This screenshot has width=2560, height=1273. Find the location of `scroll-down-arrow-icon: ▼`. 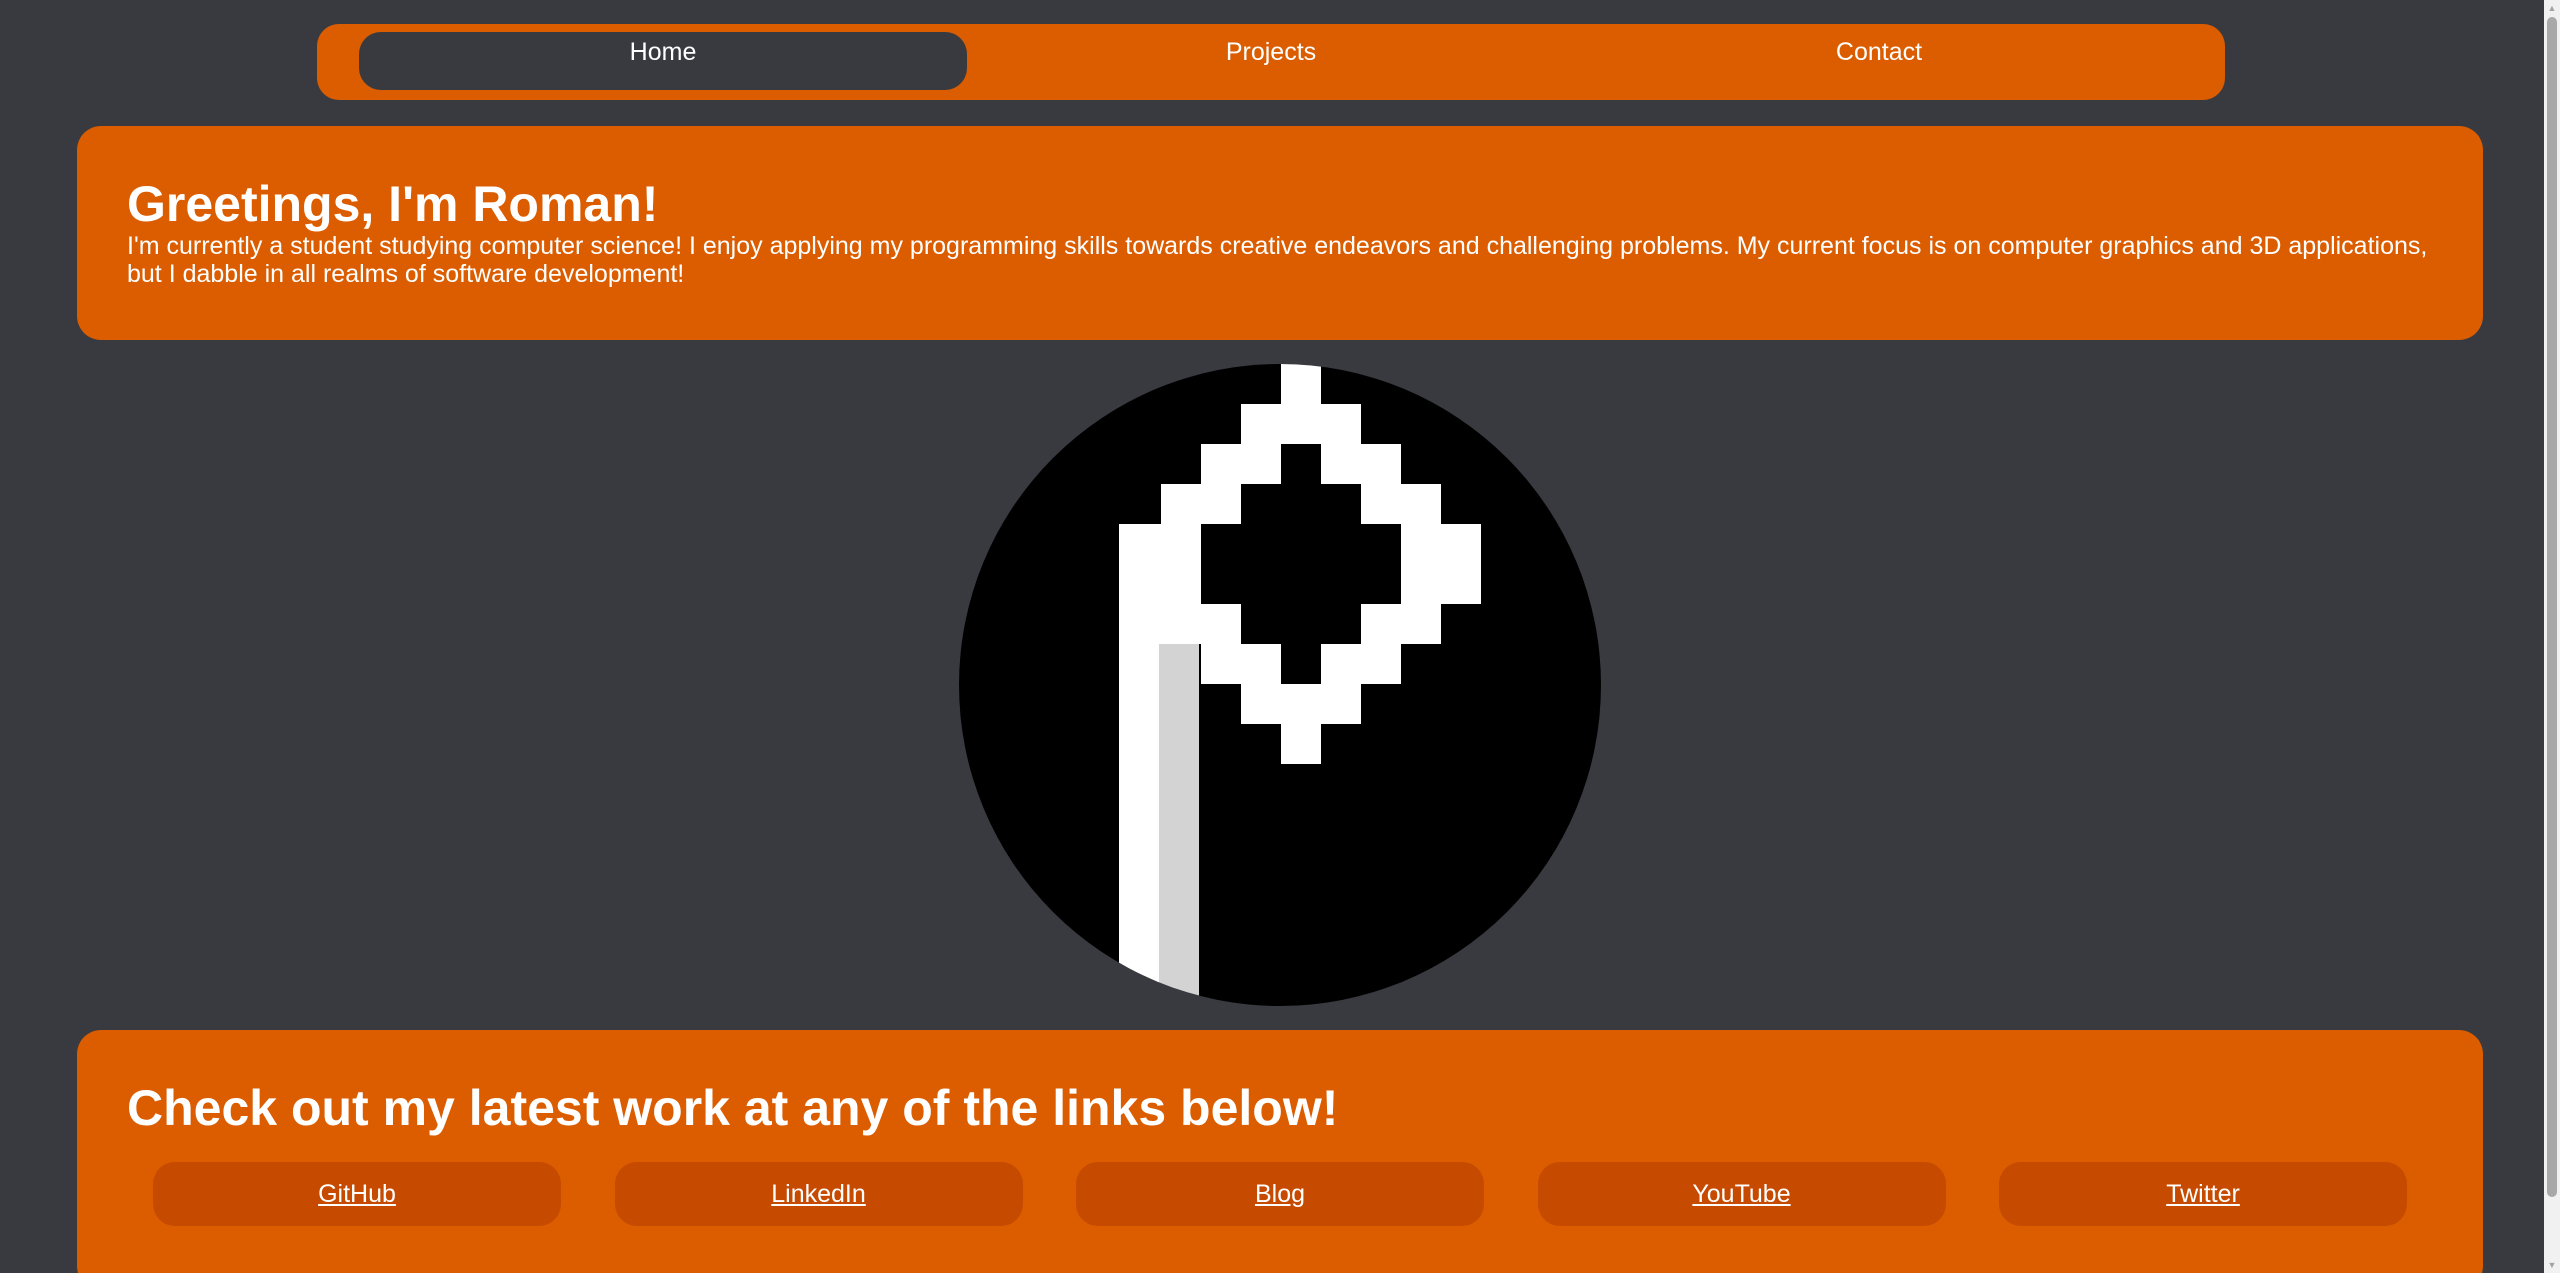

scroll-down-arrow-icon: ▼ is located at coordinates (2552, 1265).